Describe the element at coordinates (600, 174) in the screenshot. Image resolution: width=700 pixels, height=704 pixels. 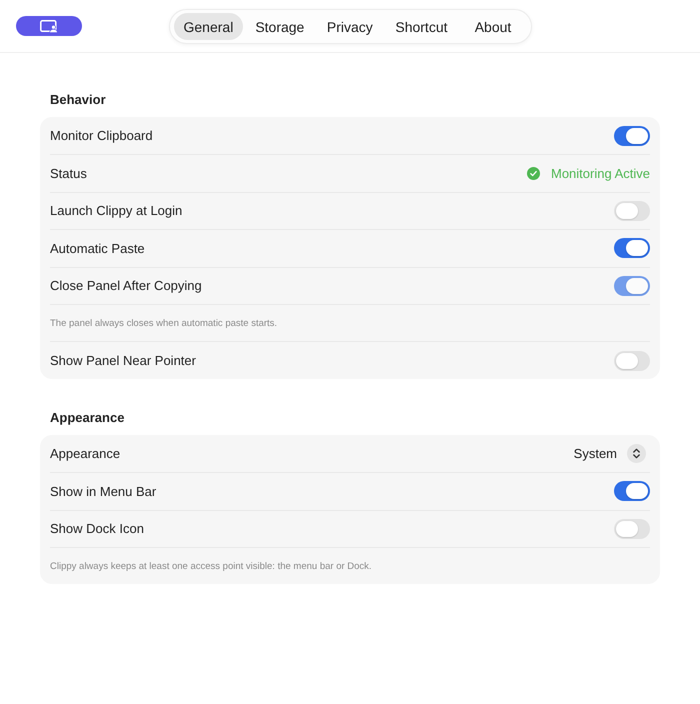
I see `status-text: Monitoring Active` at that location.